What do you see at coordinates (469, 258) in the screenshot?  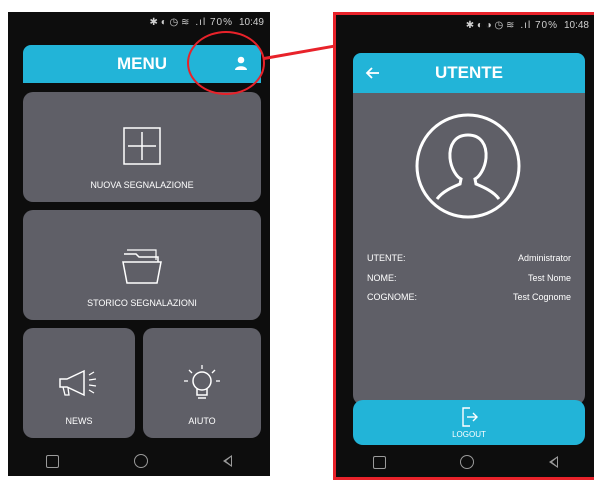 I see `field-utente: UTENTE: Administrator` at bounding box center [469, 258].